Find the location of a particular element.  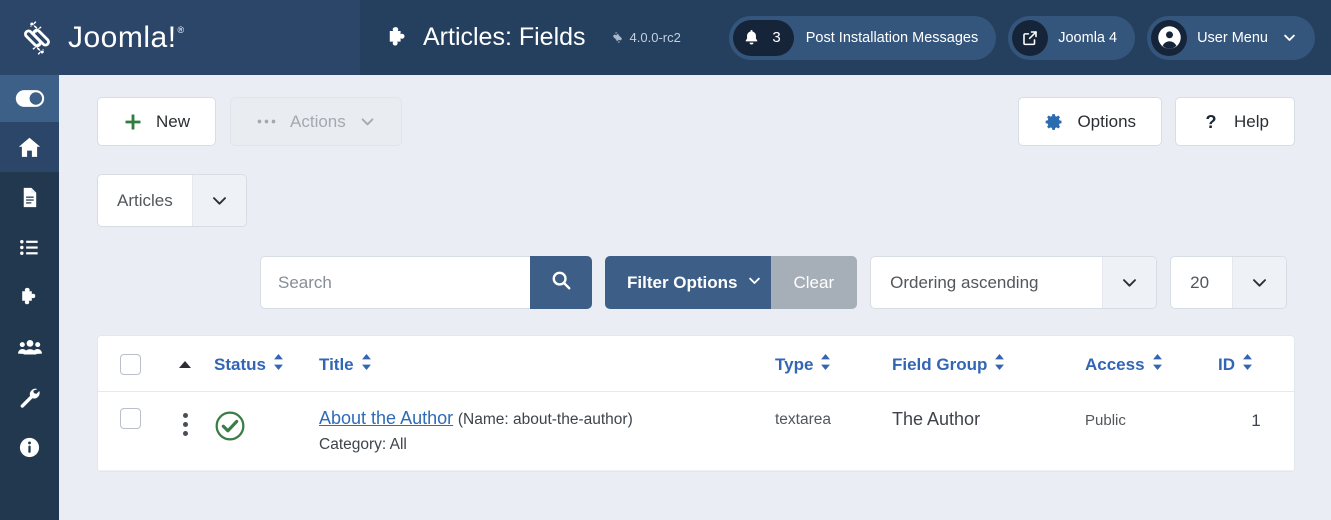

document-icon is located at coordinates (29, 197).